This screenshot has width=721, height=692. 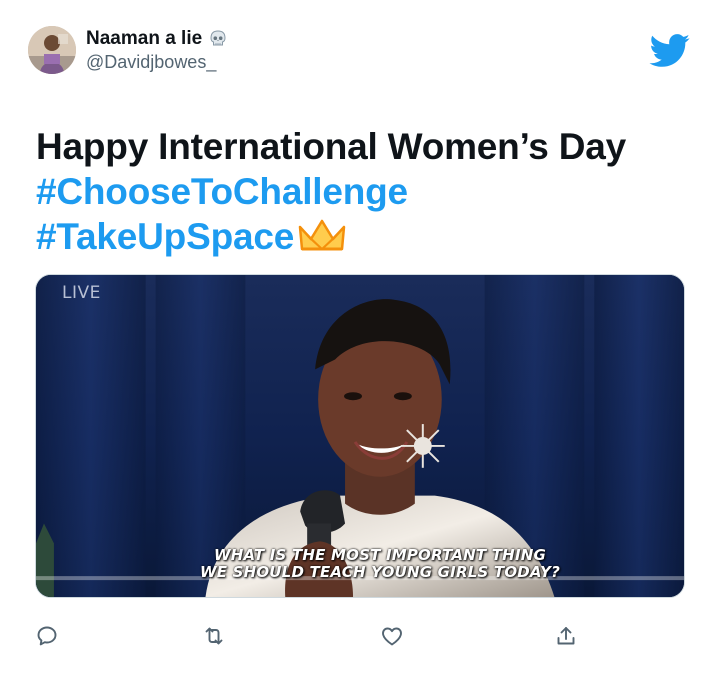 I want to click on avatar, so click(x=52, y=50).